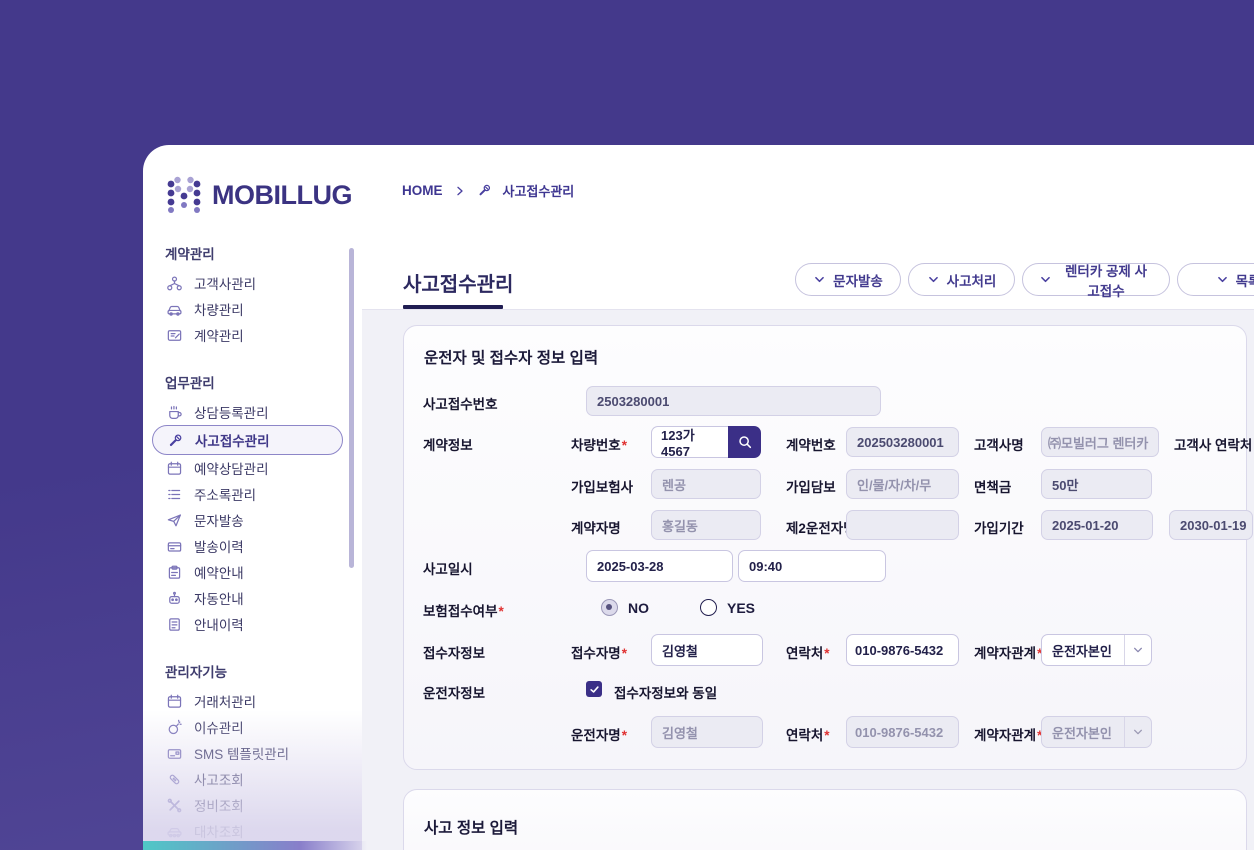 Image resolution: width=1254 pixels, height=850 pixels. I want to click on sidebar-scrollbar, so click(351, 408).